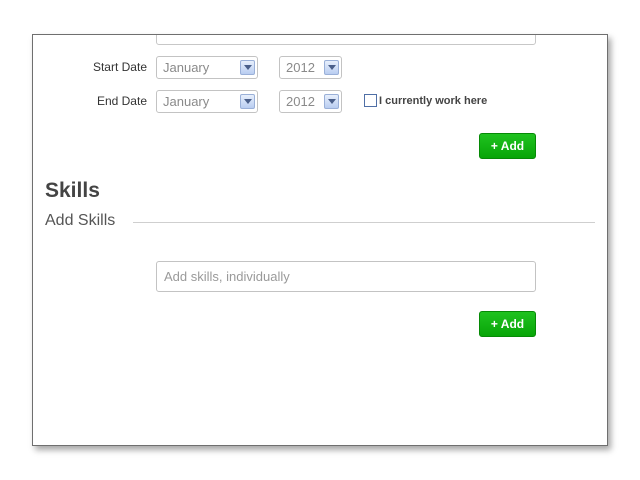 The height and width of the screenshot is (480, 640). Describe the element at coordinates (507, 146) in the screenshot. I see `add-experience-button: + Add` at that location.